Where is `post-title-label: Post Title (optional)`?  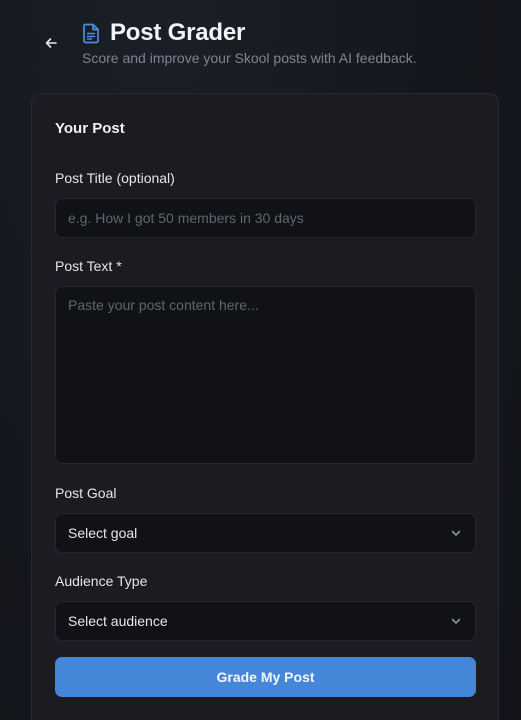 post-title-label: Post Title (optional) is located at coordinates (115, 178).